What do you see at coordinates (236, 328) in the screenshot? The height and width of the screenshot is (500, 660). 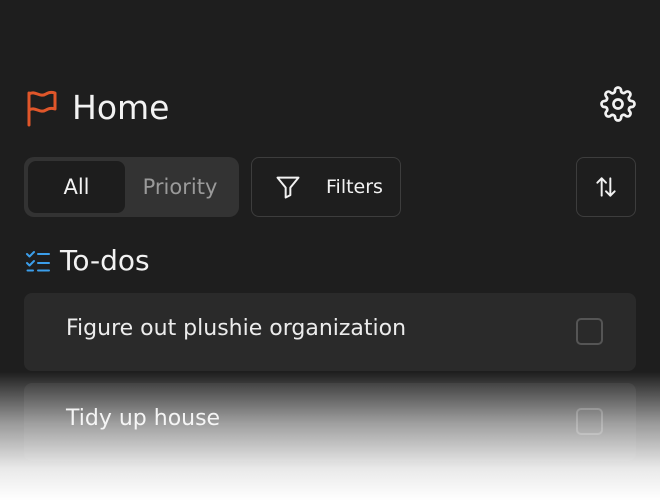 I see `task-title: Figure out plushie organization` at bounding box center [236, 328].